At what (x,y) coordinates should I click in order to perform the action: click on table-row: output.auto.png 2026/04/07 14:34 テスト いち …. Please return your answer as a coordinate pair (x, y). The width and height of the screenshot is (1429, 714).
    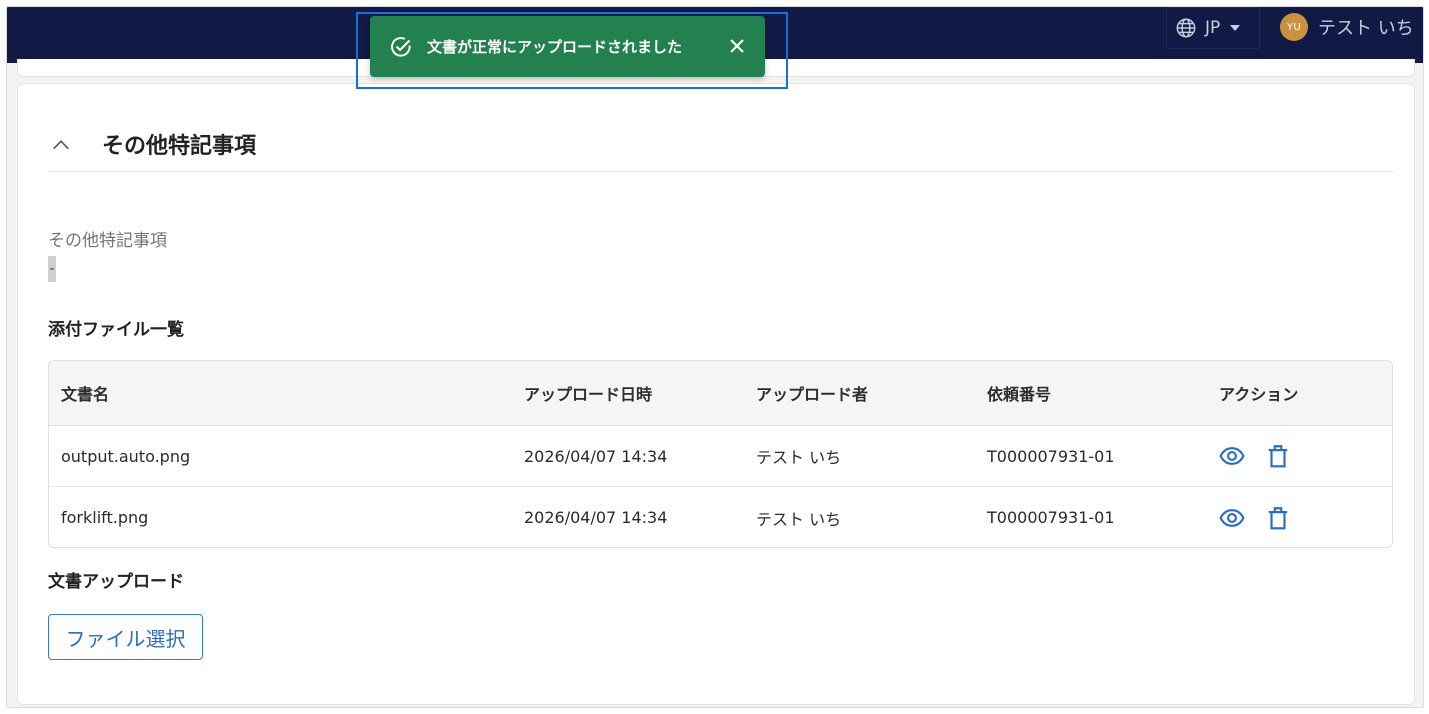
    Looking at the image, I should click on (720, 456).